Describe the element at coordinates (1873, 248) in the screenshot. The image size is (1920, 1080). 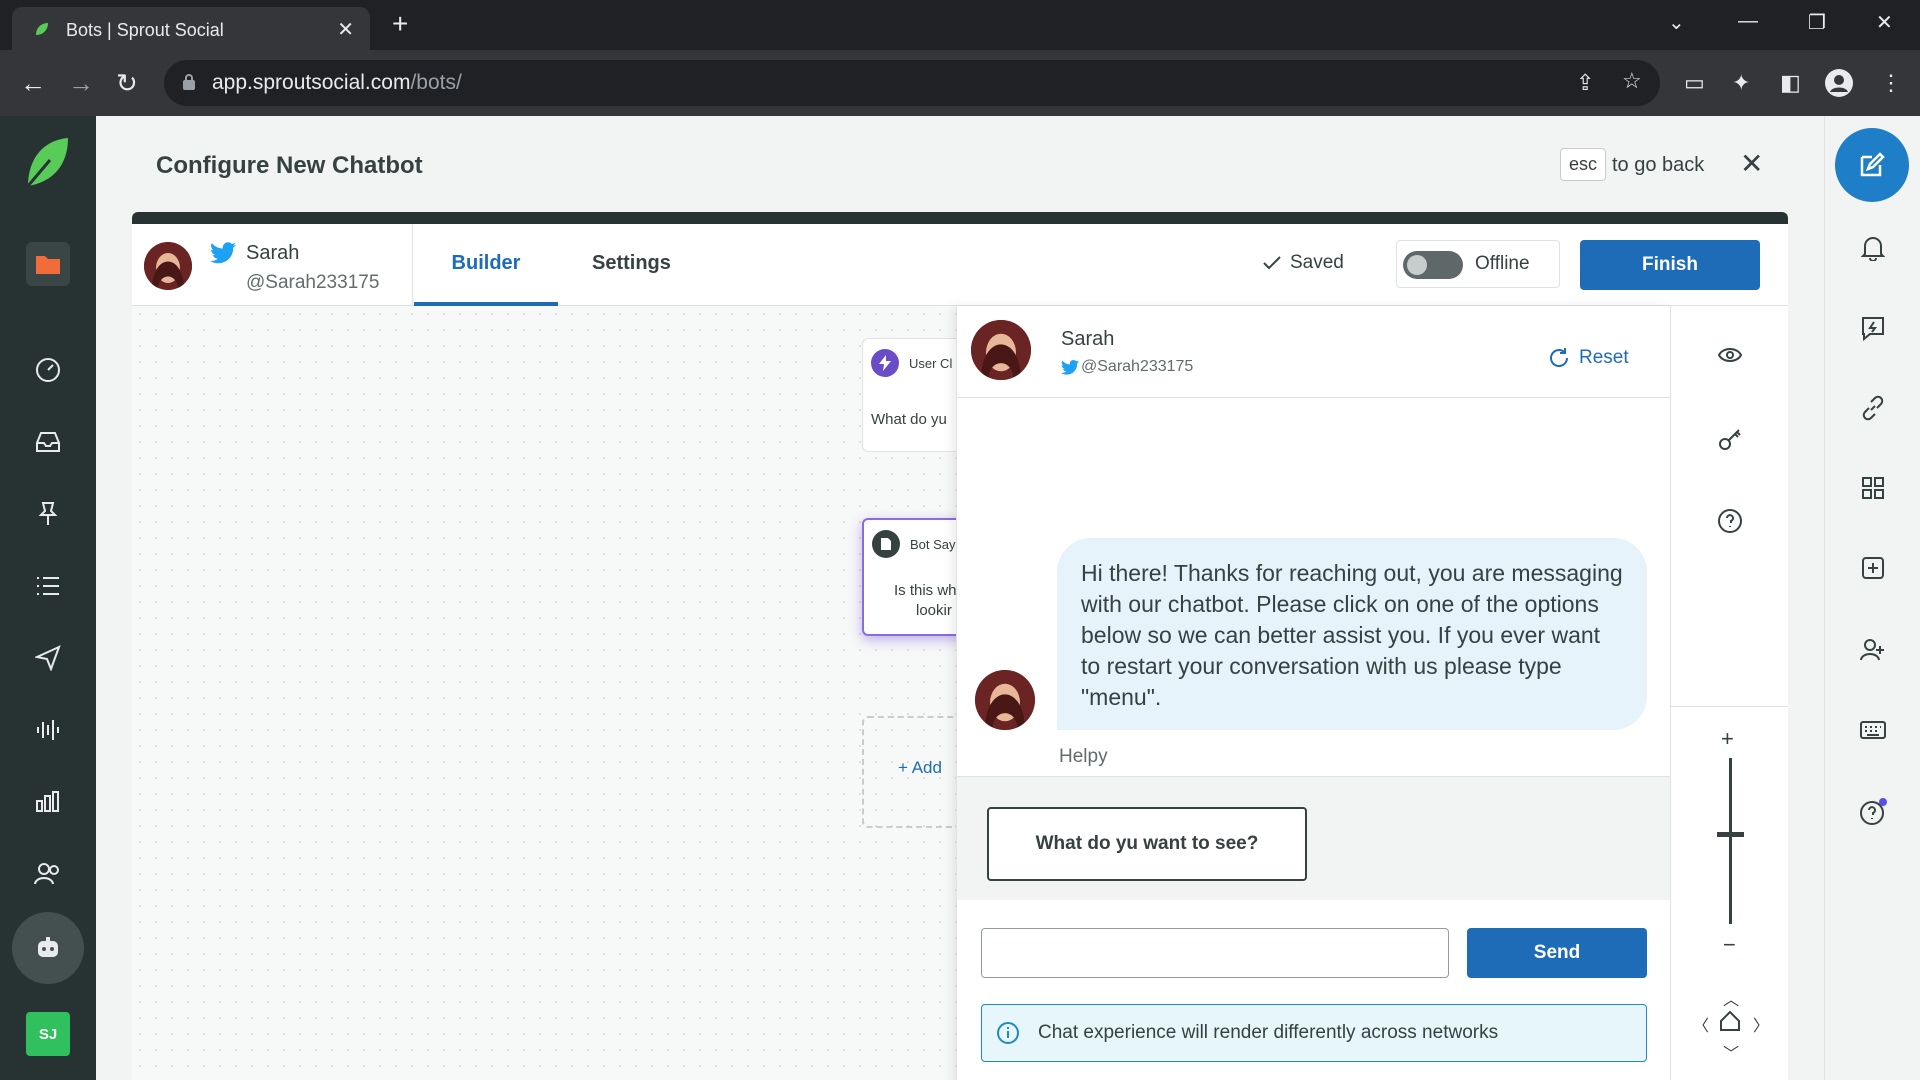
I see `notifications-bell-icon` at that location.